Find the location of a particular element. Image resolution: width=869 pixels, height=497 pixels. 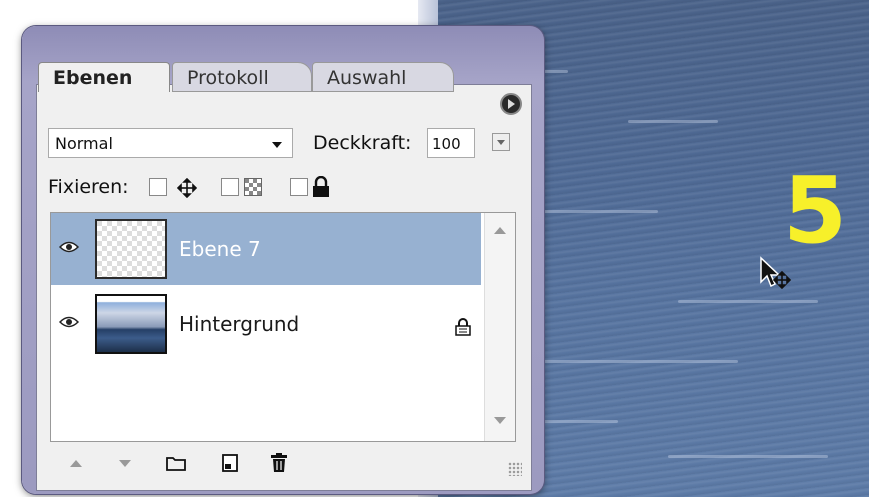

layer-row: Hintergrund is located at coordinates (266, 324).